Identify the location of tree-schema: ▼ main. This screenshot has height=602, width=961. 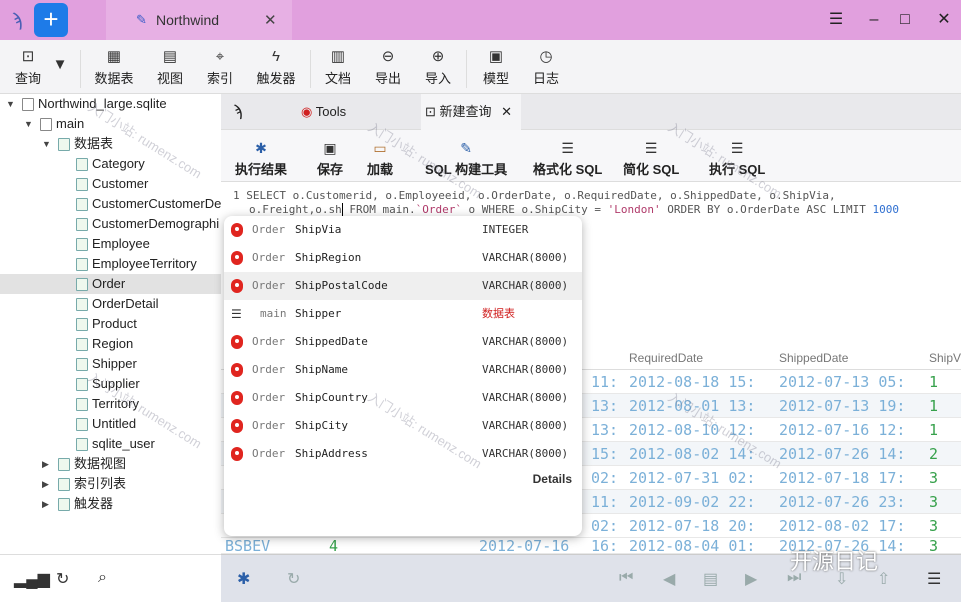
(110, 124).